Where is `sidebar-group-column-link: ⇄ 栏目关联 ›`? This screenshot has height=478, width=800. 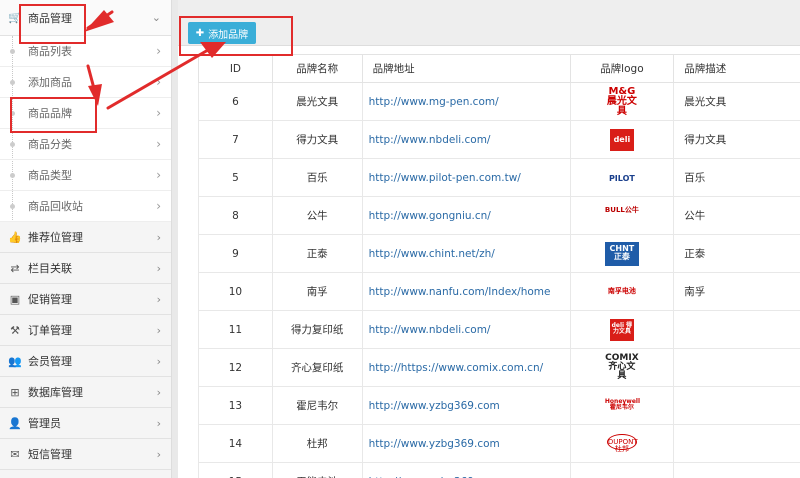 sidebar-group-column-link: ⇄ 栏目关联 › is located at coordinates (85, 268).